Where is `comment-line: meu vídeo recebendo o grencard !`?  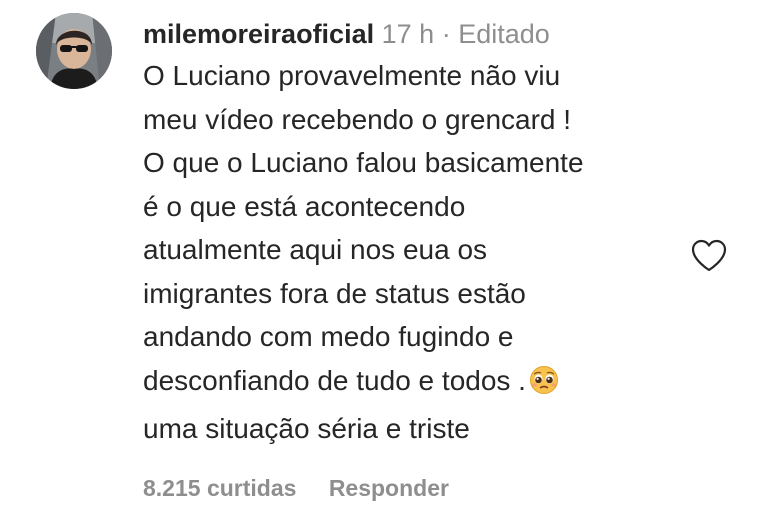 comment-line: meu vídeo recebendo o grencard ! is located at coordinates (357, 119).